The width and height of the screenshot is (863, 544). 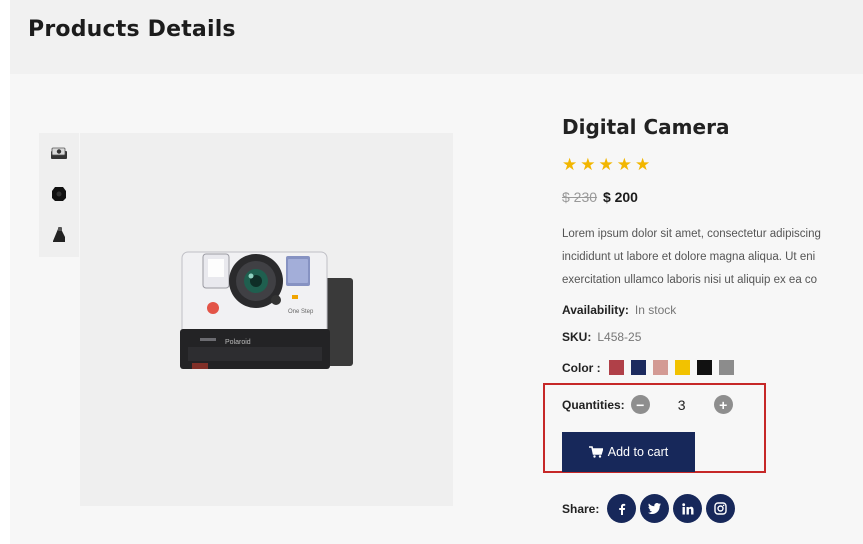 I want to click on old-price: $ 230, so click(x=580, y=197).